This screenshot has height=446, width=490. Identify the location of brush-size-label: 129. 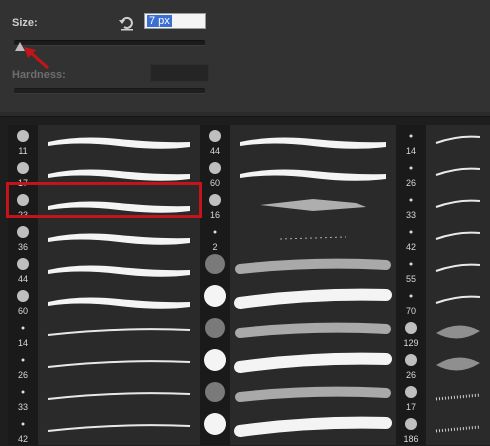
(411, 343).